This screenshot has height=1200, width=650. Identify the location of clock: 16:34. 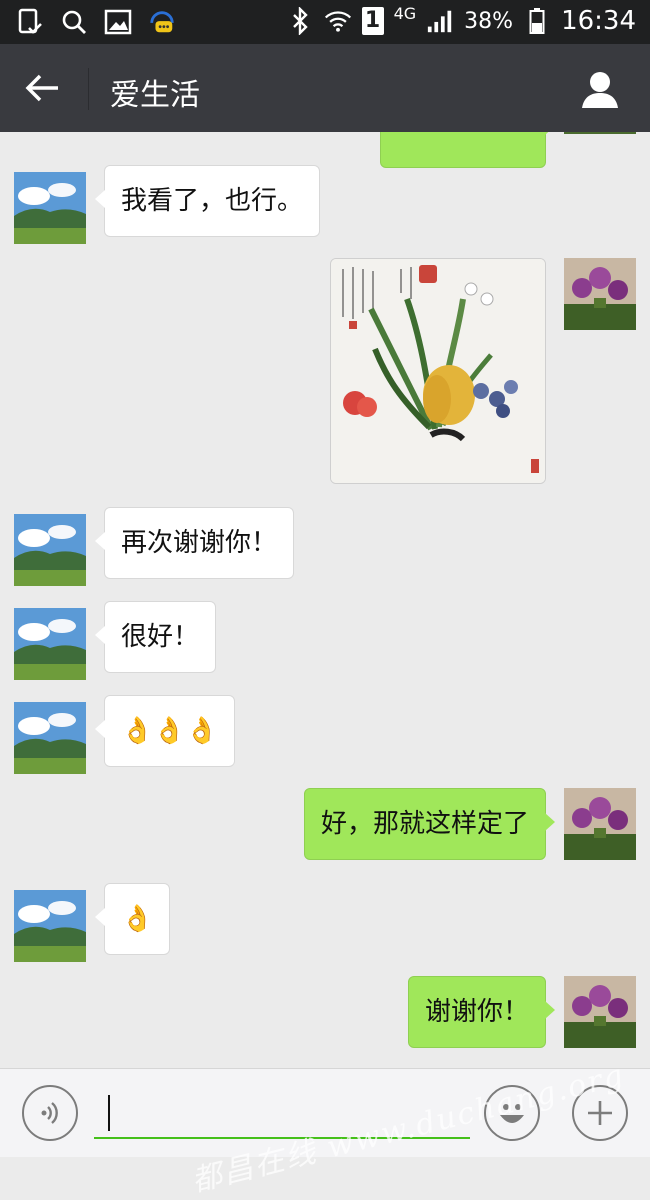
(598, 21).